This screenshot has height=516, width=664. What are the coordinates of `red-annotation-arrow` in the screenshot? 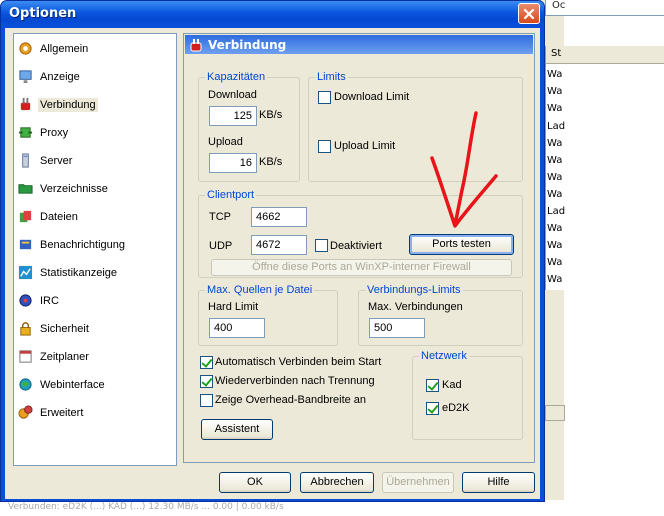 It's located at (464, 169).